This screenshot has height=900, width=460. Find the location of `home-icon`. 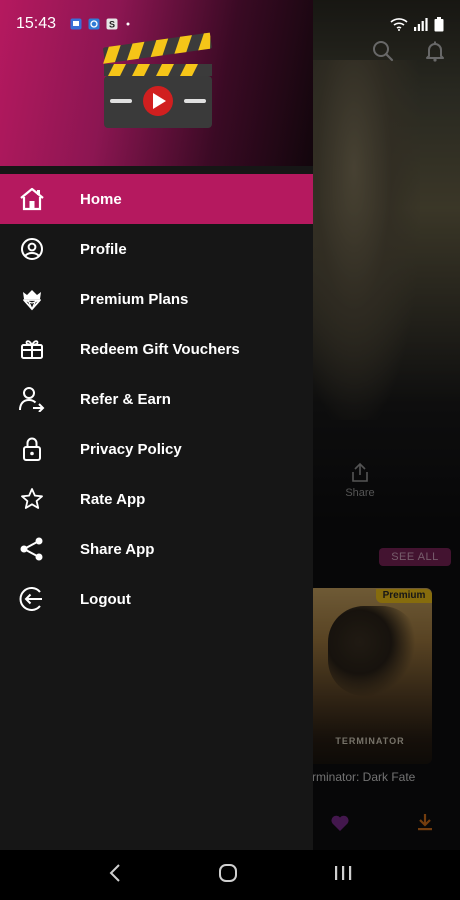

home-icon is located at coordinates (32, 199).